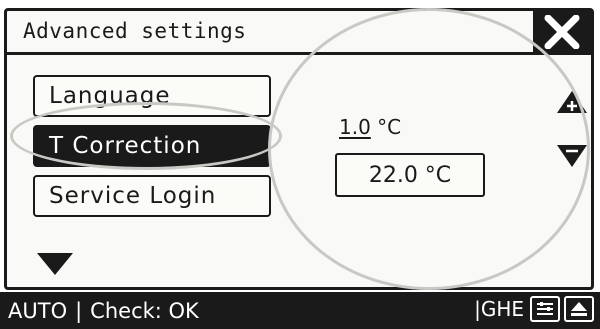 This screenshot has height=329, width=600. Describe the element at coordinates (38, 310) in the screenshot. I see `status-mode: AUTO` at that location.